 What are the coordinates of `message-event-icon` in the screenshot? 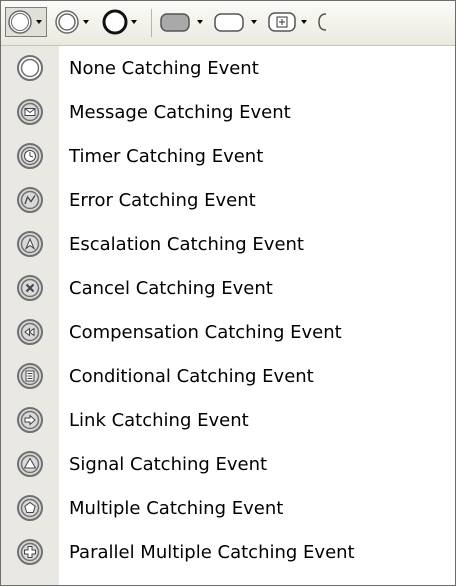 It's located at (30, 112).